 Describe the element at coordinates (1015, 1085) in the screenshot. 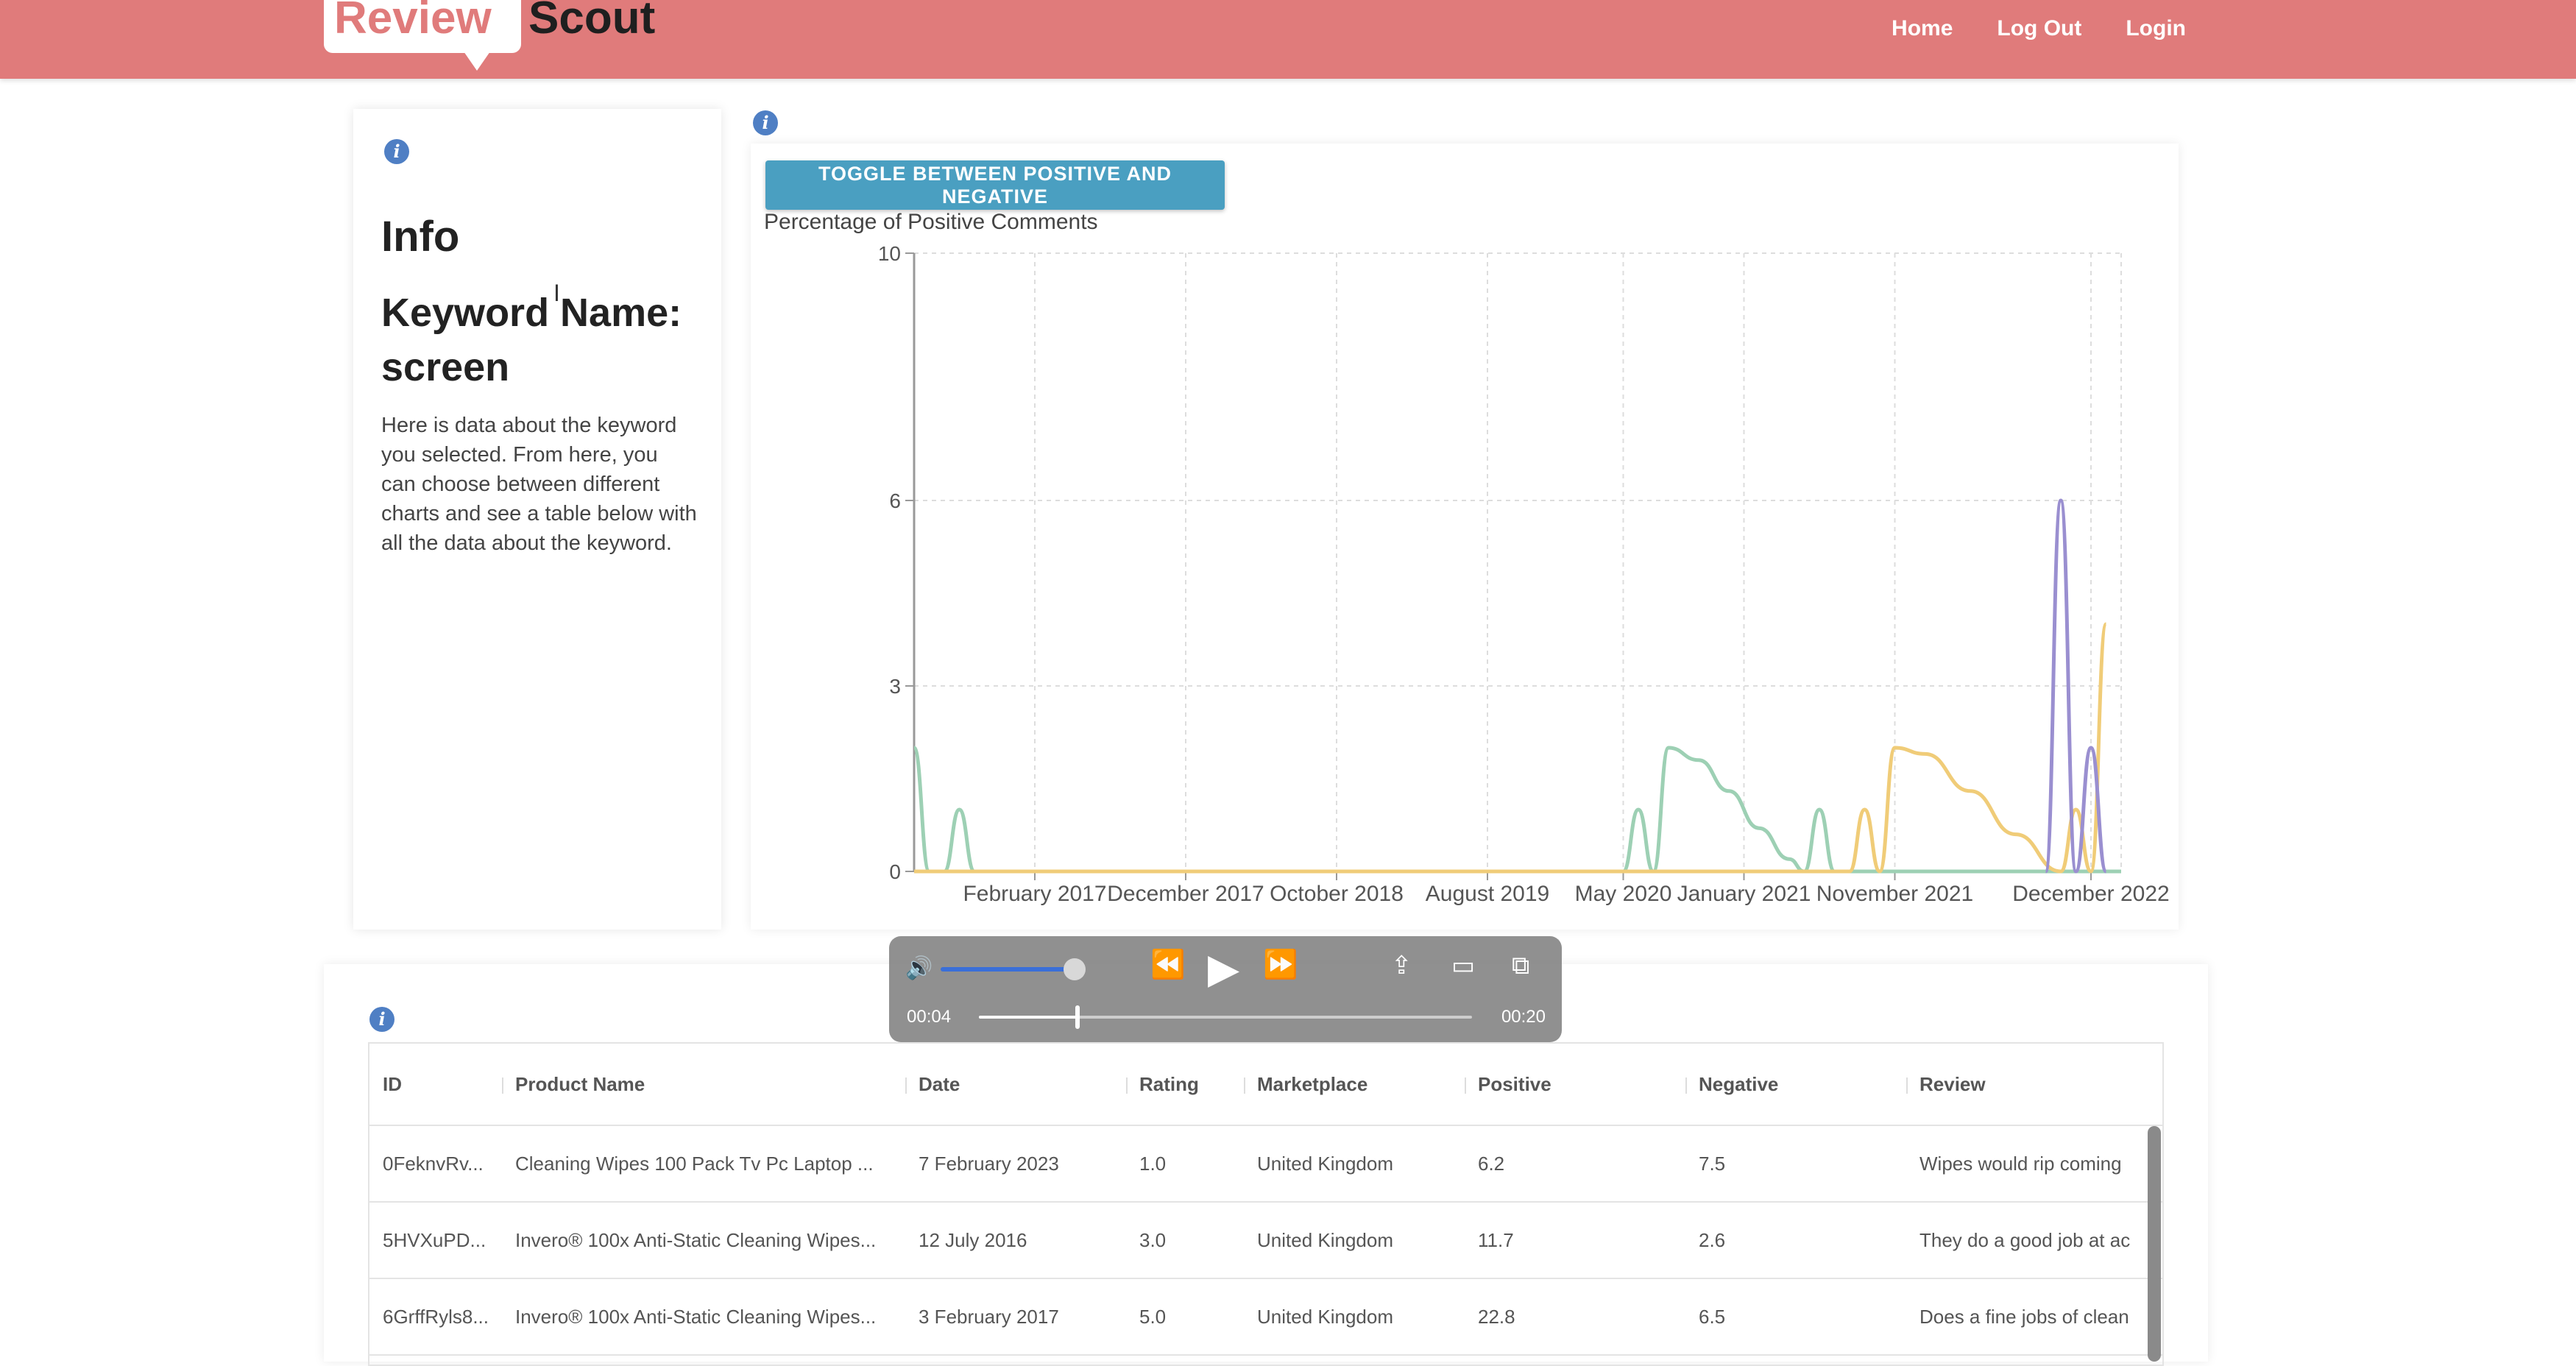

I see `column-header-date: Date` at that location.